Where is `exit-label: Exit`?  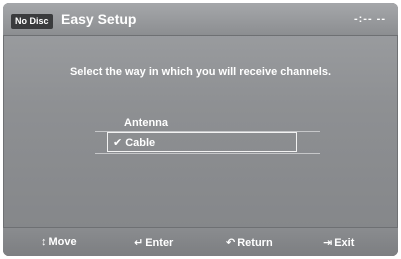 exit-label: Exit is located at coordinates (344, 243).